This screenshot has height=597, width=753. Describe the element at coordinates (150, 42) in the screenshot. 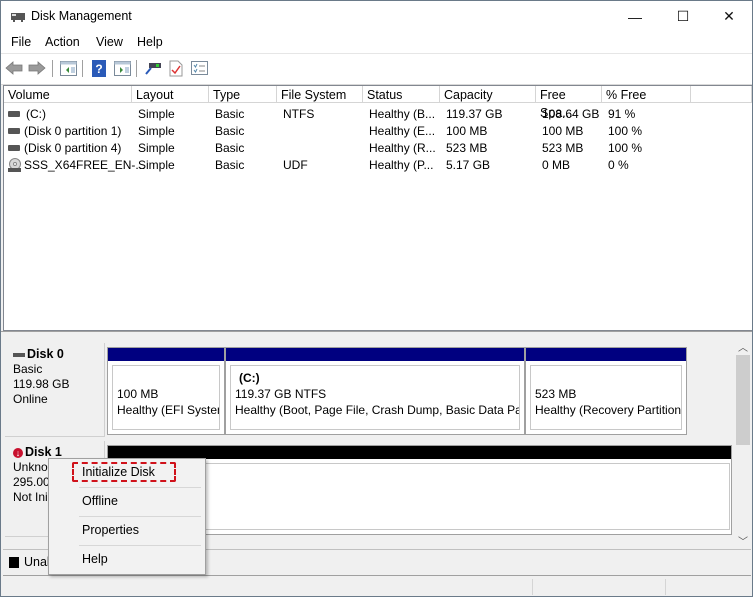

I see `menu-help: Help` at that location.